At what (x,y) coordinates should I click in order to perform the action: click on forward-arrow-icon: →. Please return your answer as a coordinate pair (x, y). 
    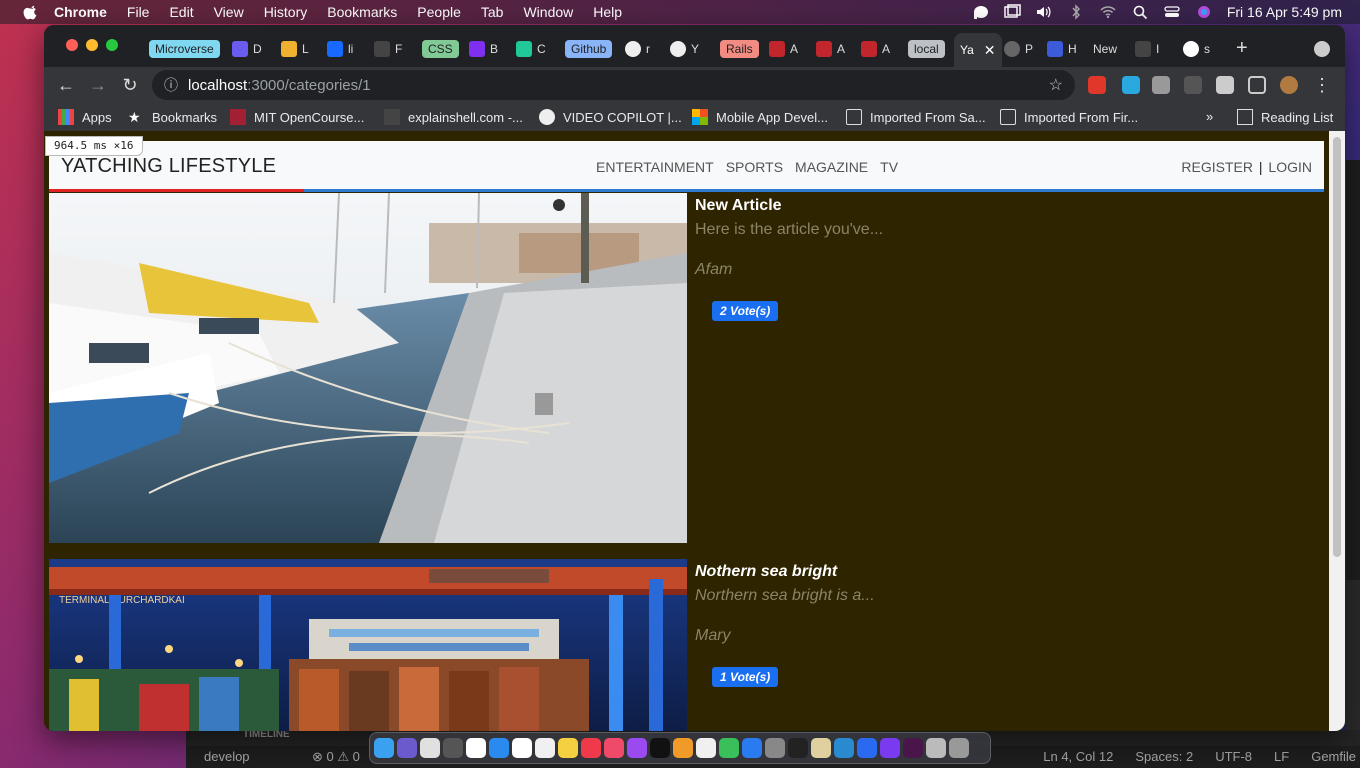
    Looking at the image, I should click on (98, 85).